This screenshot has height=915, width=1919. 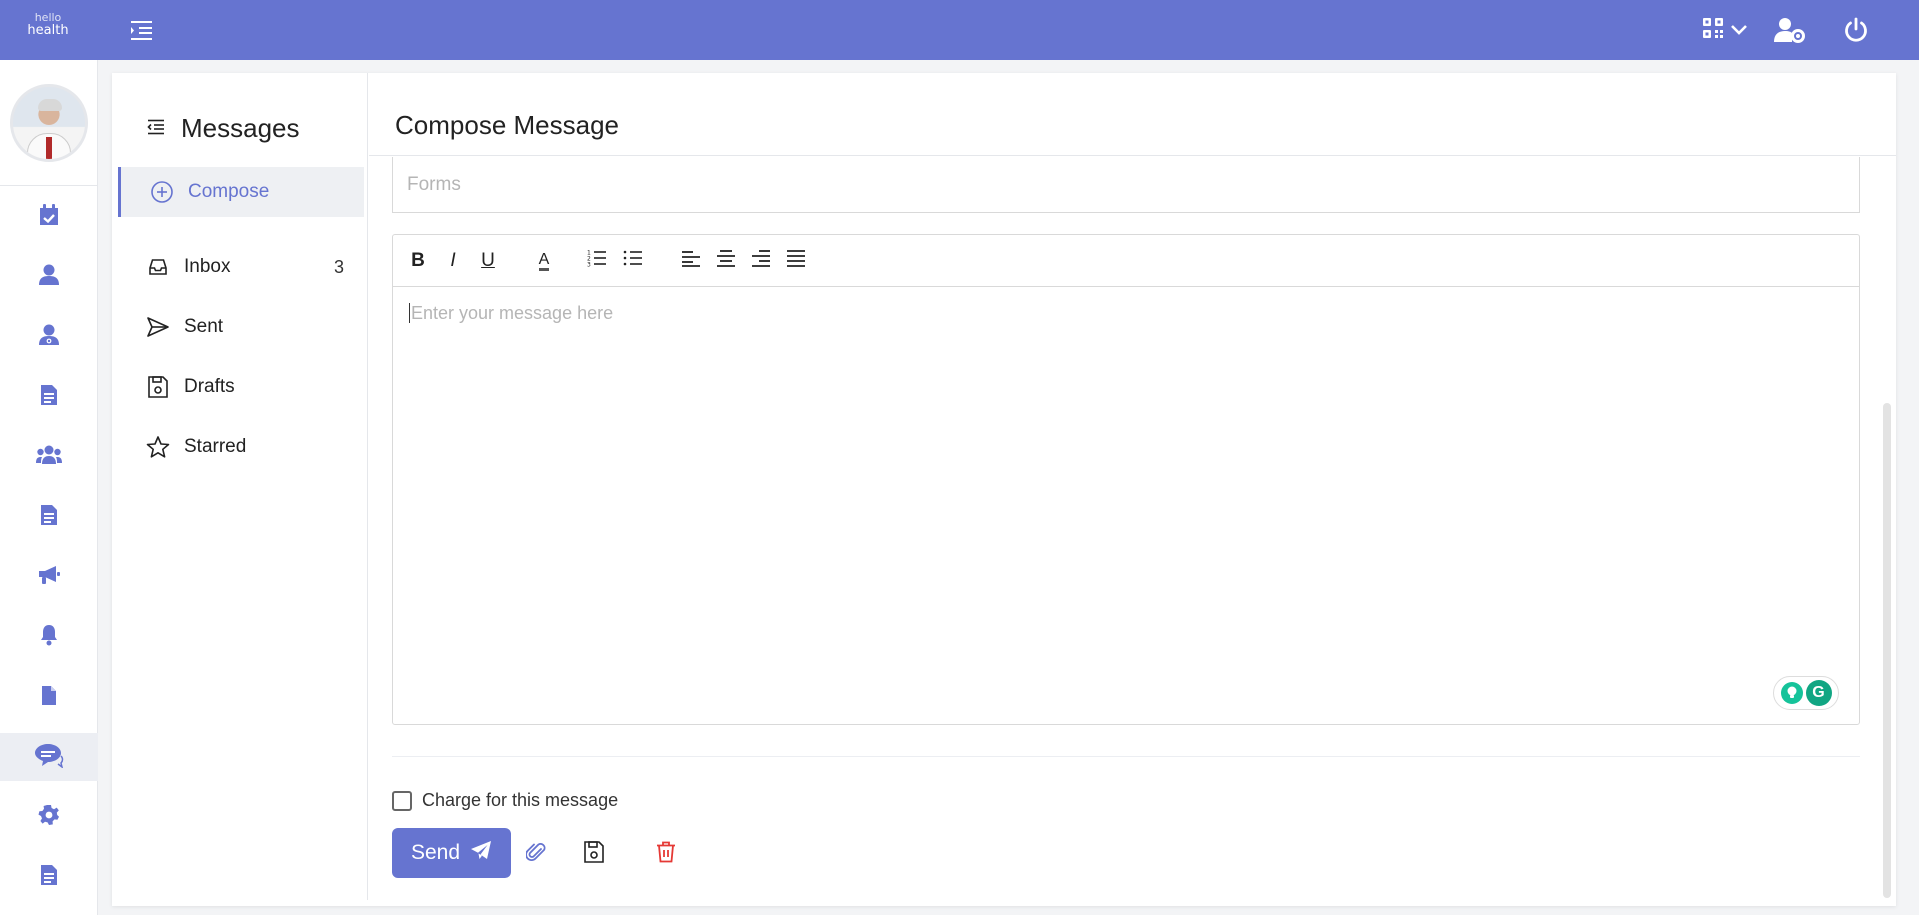 I want to click on nav-settings, so click(x=49, y=817).